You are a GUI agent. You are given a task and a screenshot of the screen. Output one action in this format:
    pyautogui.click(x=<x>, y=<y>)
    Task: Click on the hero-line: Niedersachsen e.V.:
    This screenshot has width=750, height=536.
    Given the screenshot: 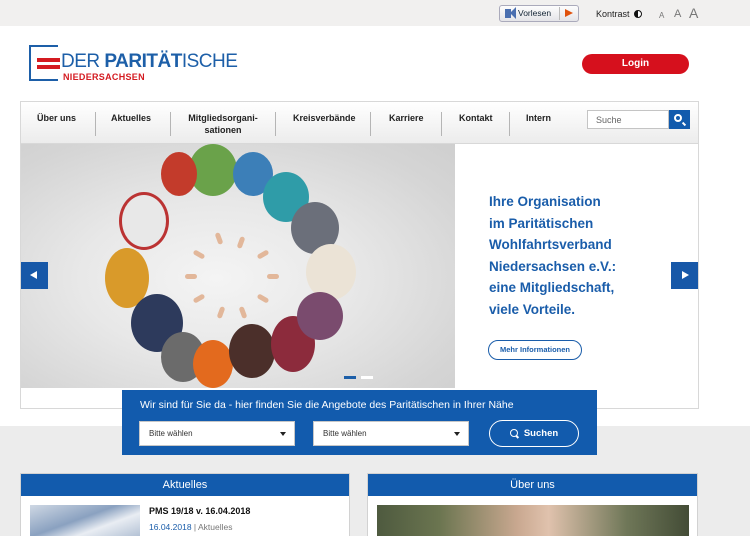 What is the action you would take?
    pyautogui.click(x=553, y=266)
    